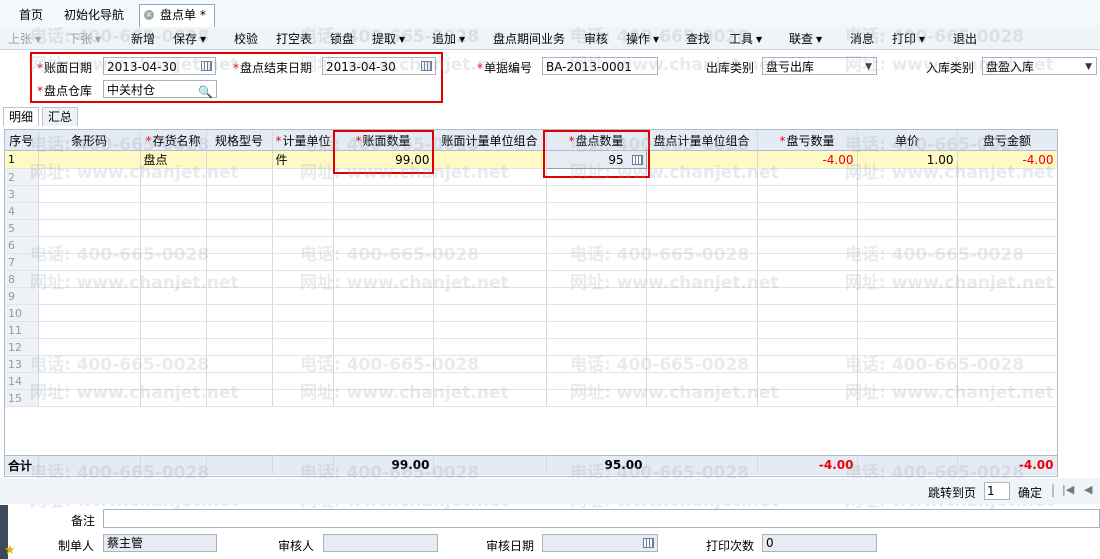  What do you see at coordinates (862, 38) in the screenshot?
I see `message-button: 消息` at bounding box center [862, 38].